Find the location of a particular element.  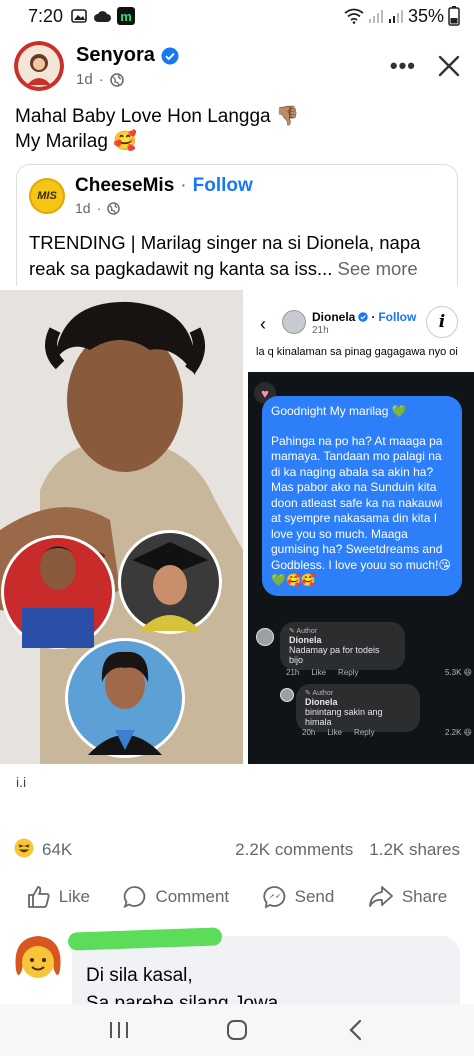

close-button is located at coordinates (449, 66).